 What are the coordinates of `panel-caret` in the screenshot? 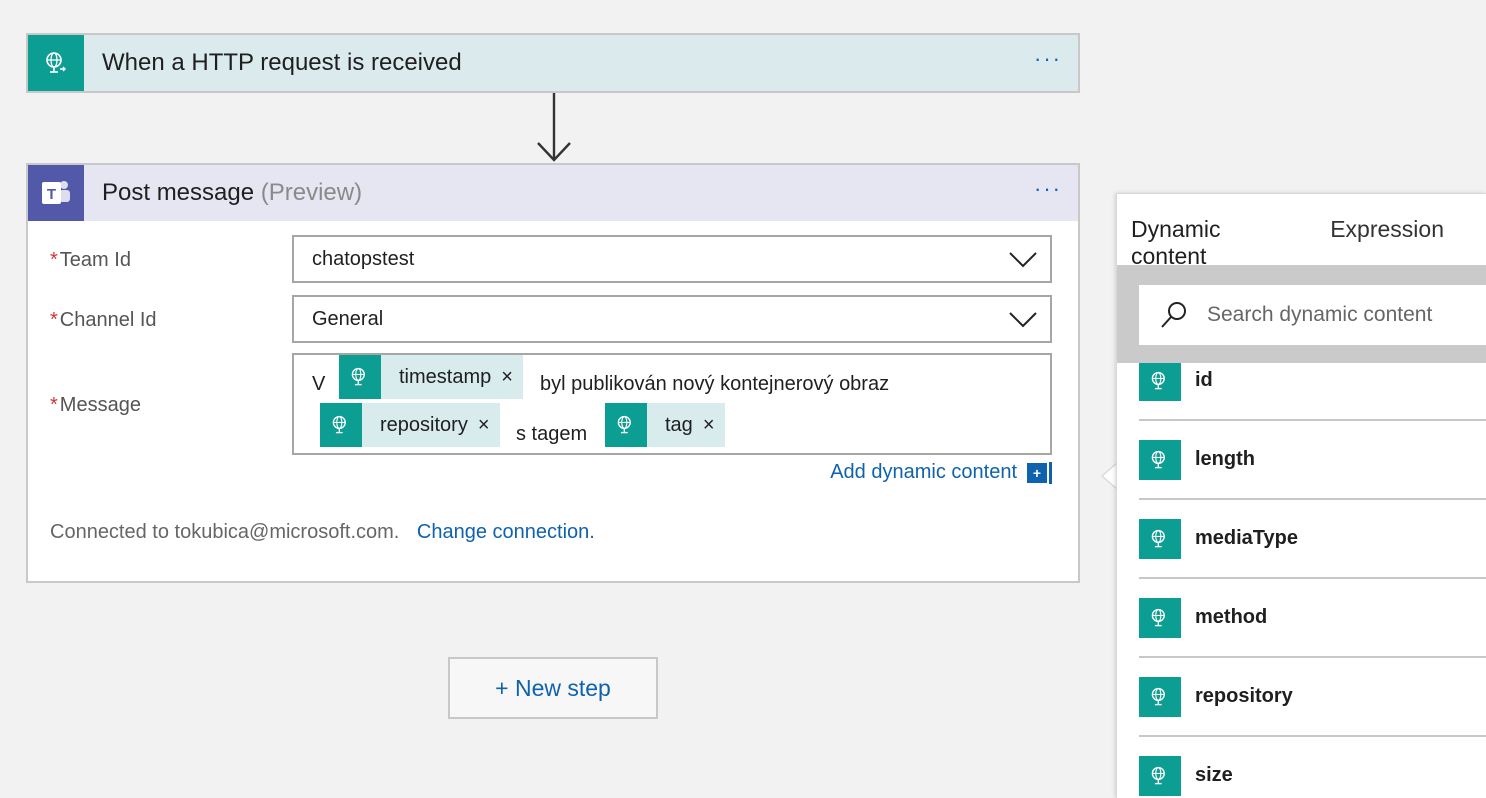 It's located at (1109, 476).